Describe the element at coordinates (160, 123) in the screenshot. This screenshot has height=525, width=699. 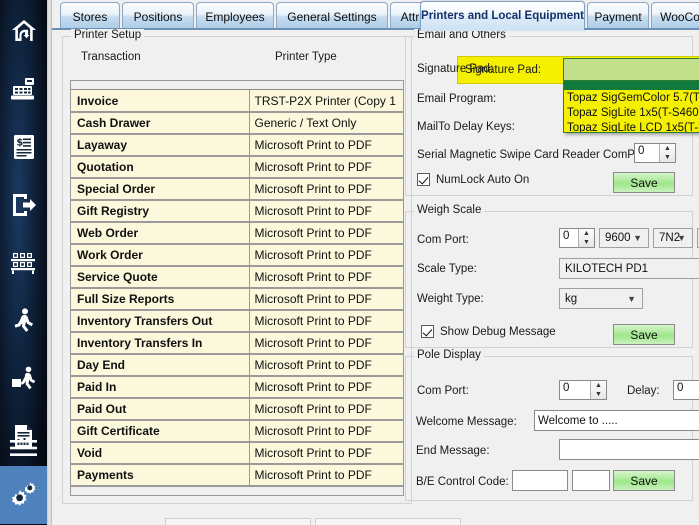
I see `cell-transaction: Cash Drawer` at that location.